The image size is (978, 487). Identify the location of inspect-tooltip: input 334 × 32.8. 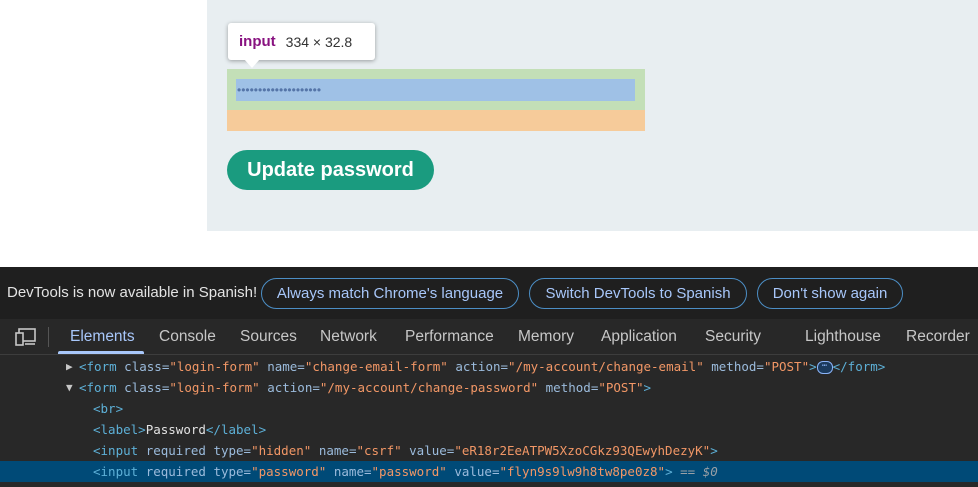
(301, 41).